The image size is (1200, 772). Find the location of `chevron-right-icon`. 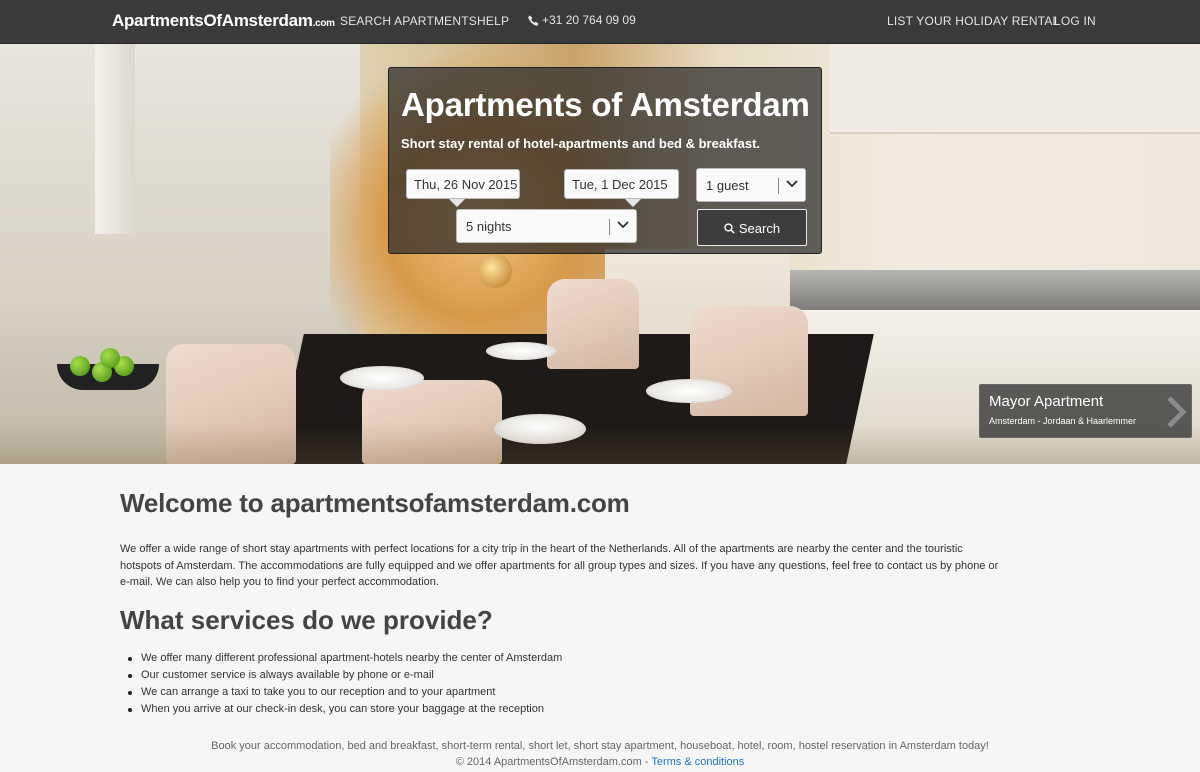

chevron-right-icon is located at coordinates (1176, 412).